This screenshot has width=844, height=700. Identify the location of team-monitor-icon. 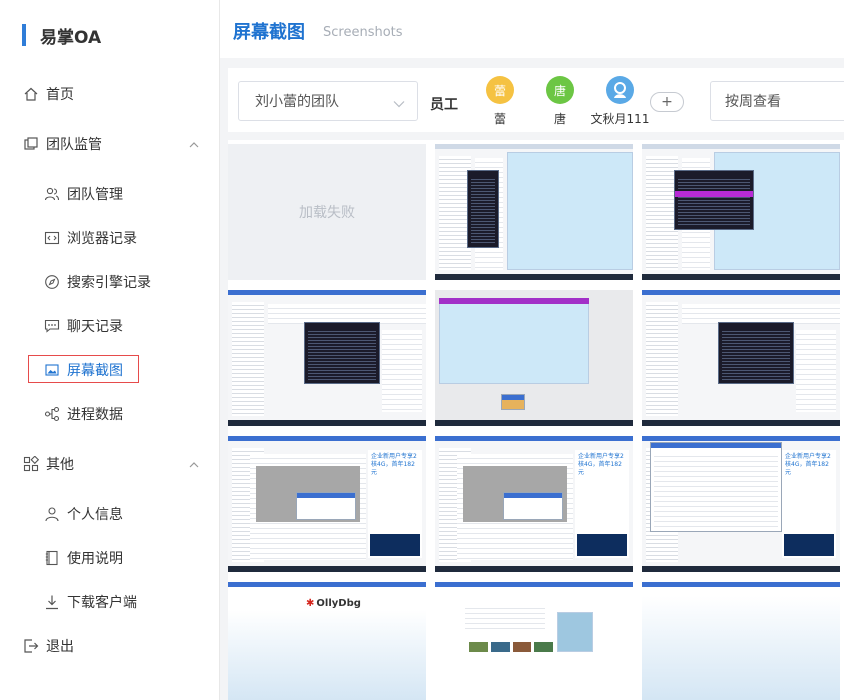
(31, 144).